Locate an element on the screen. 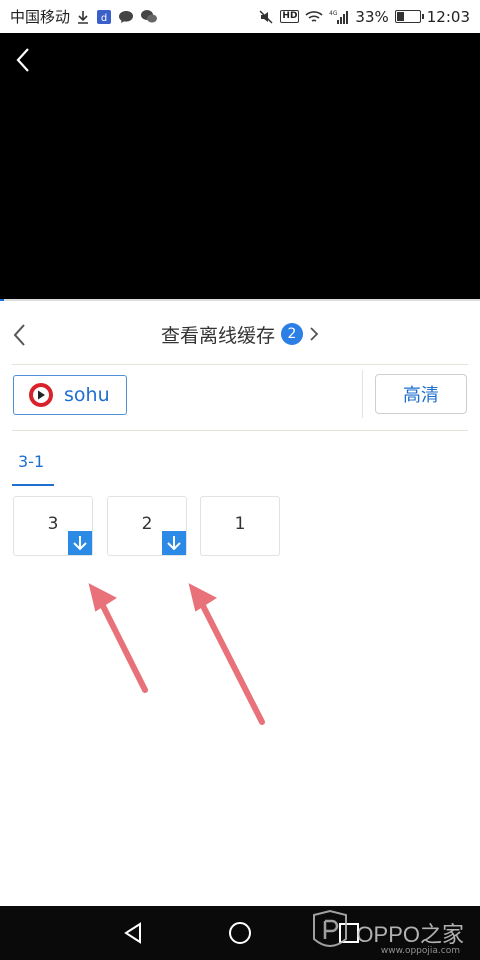 This screenshot has height=960, width=480. watermark-brand: OPPO之家 is located at coordinates (410, 934).